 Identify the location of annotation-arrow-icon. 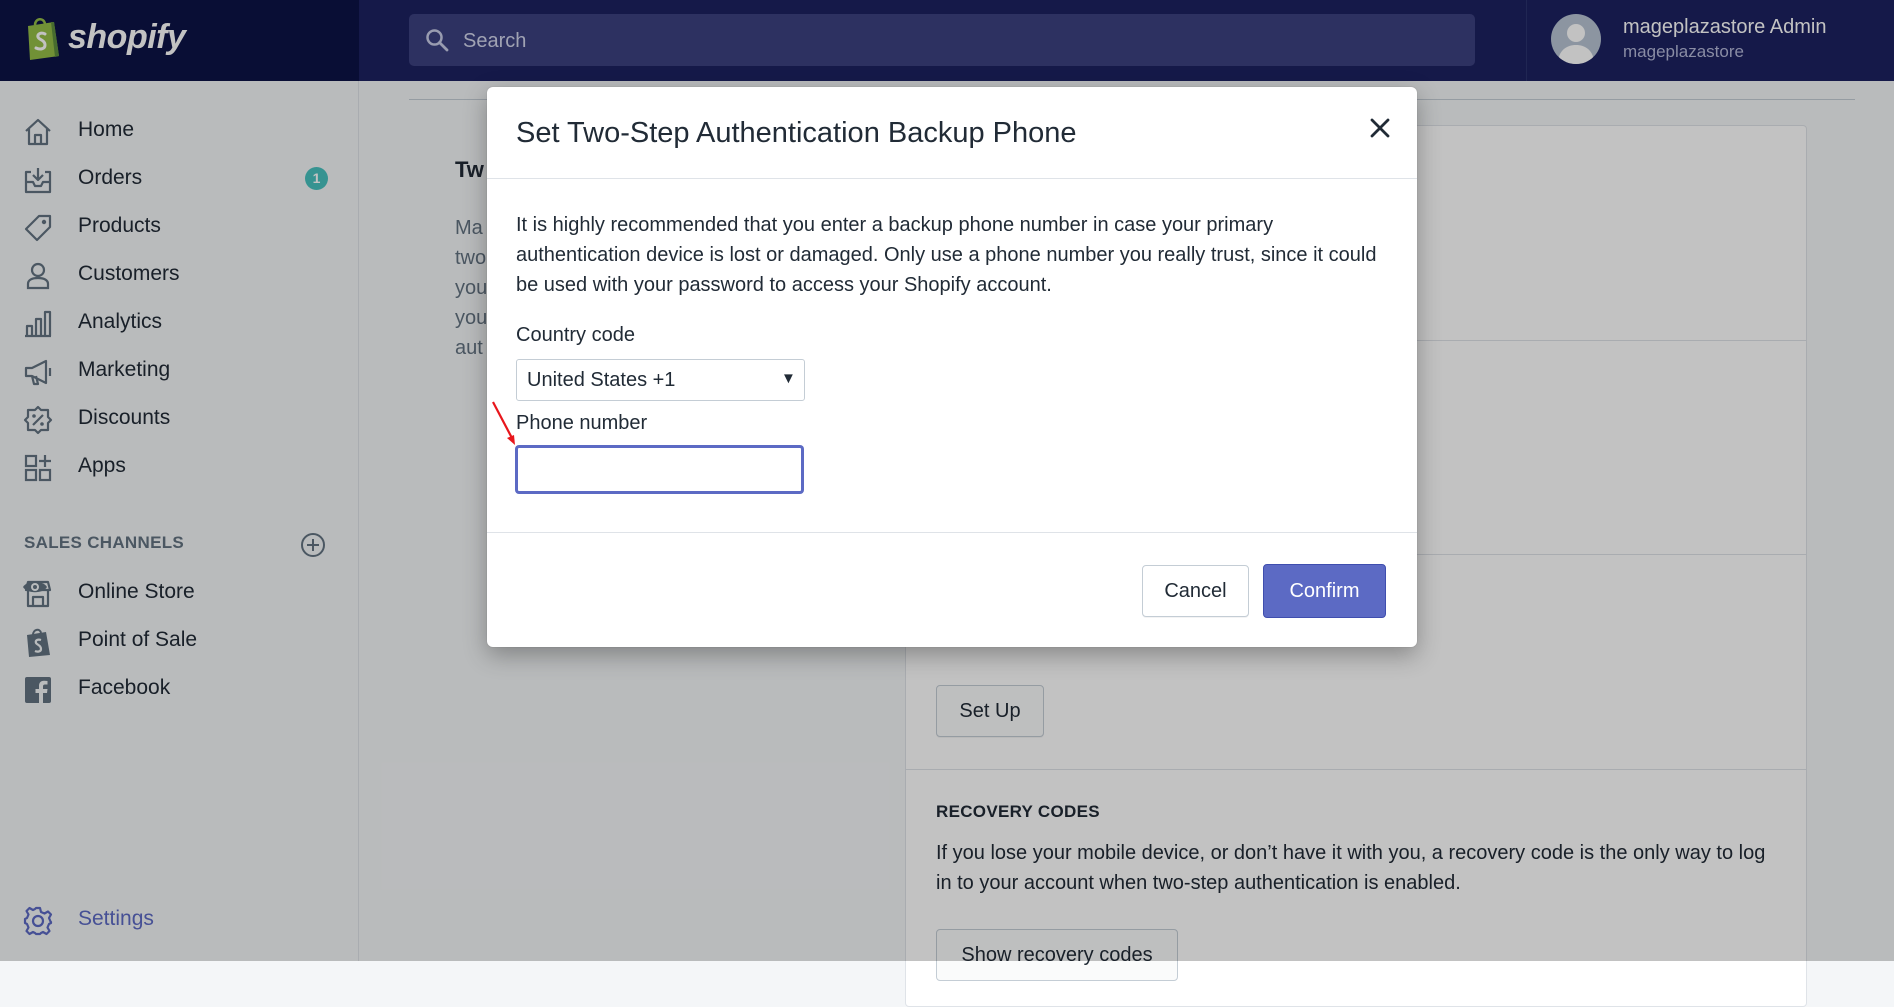
(503, 423).